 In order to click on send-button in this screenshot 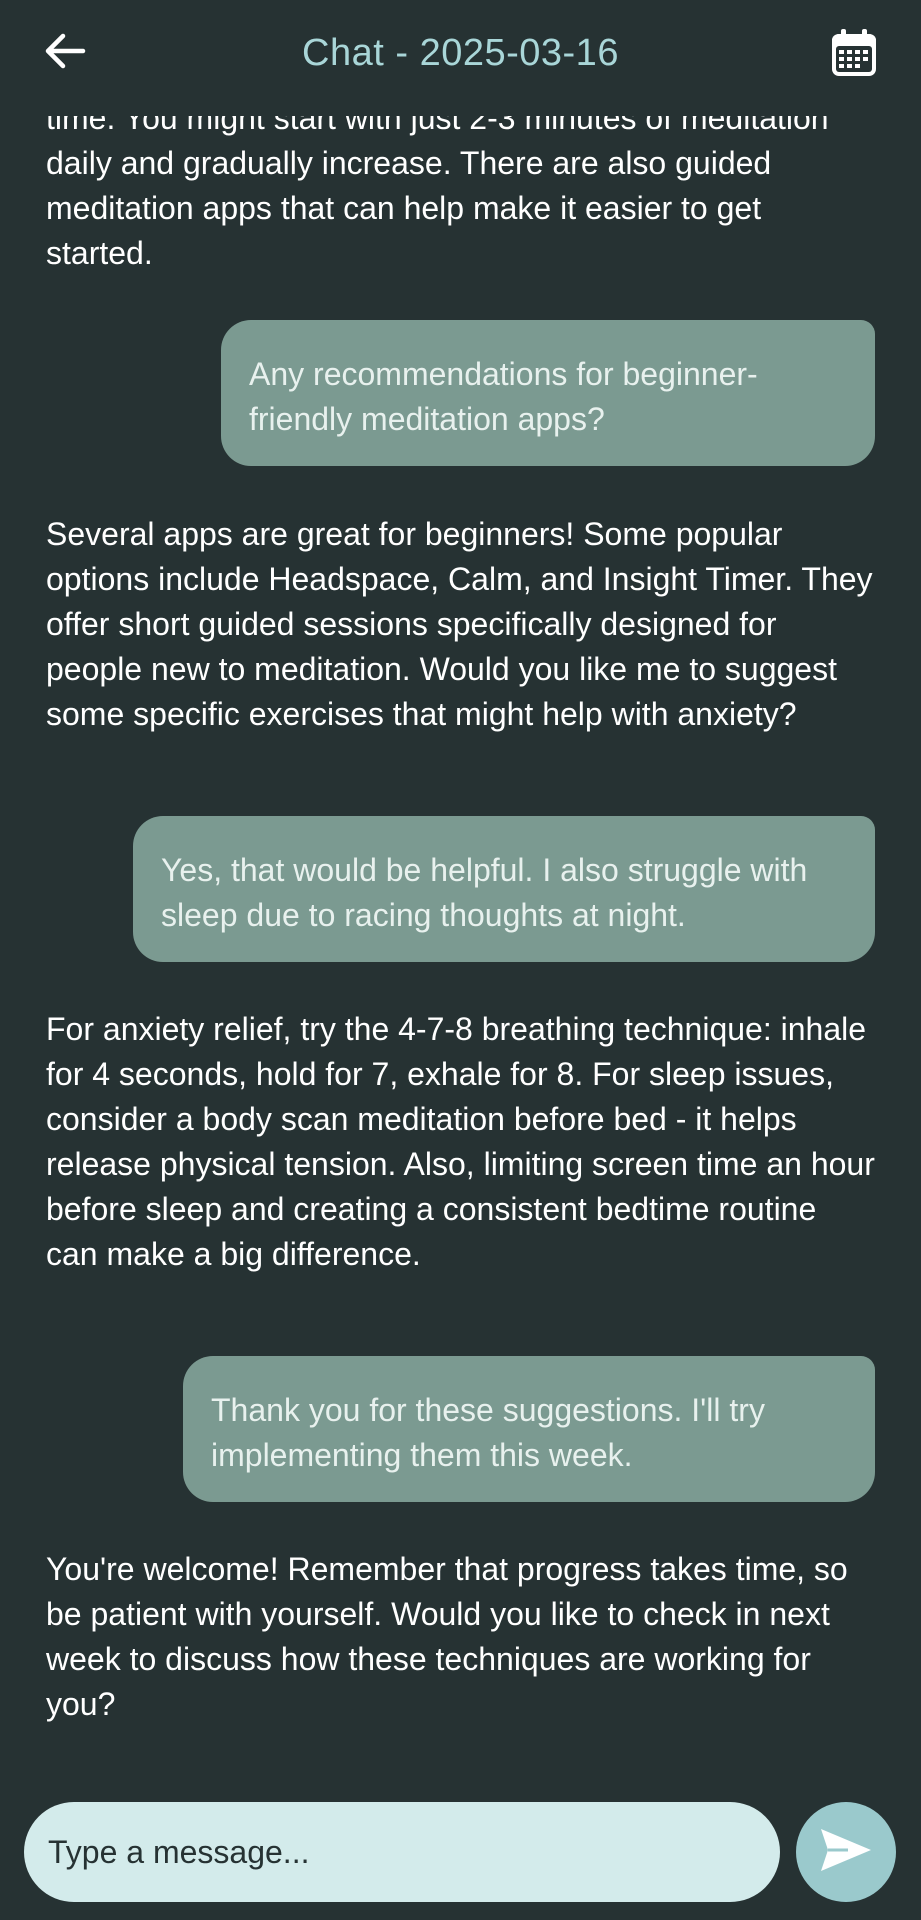, I will do `click(846, 1852)`.